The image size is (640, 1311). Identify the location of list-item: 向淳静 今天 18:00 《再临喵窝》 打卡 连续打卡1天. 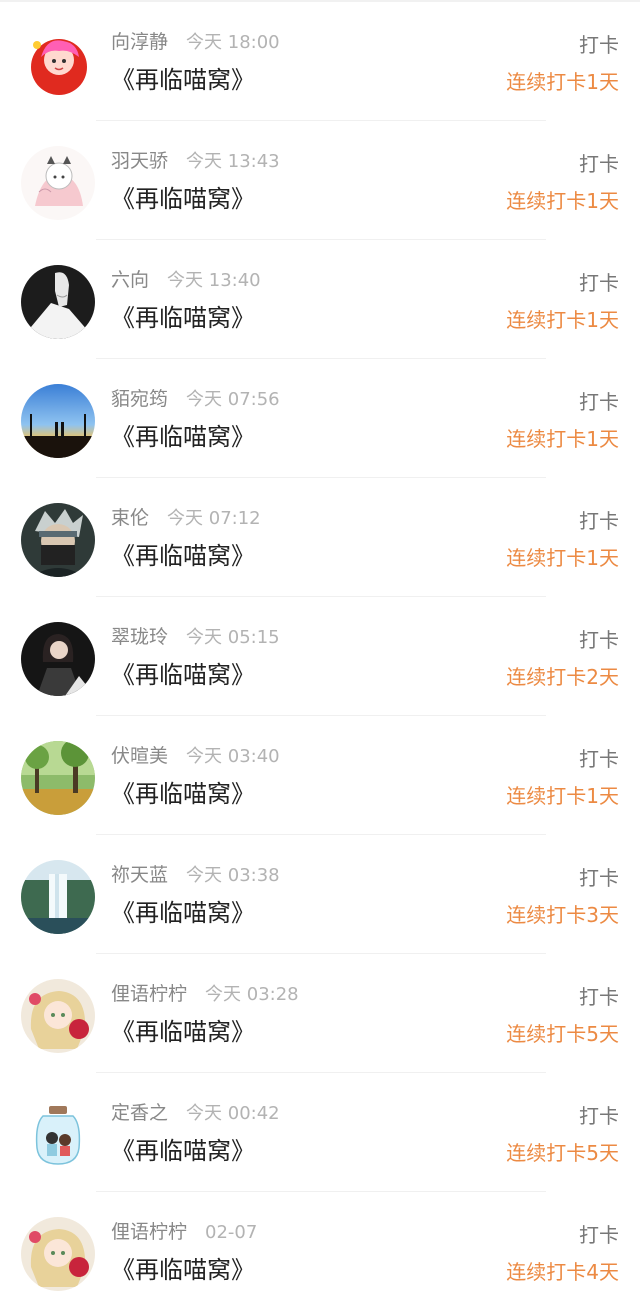
(320, 61).